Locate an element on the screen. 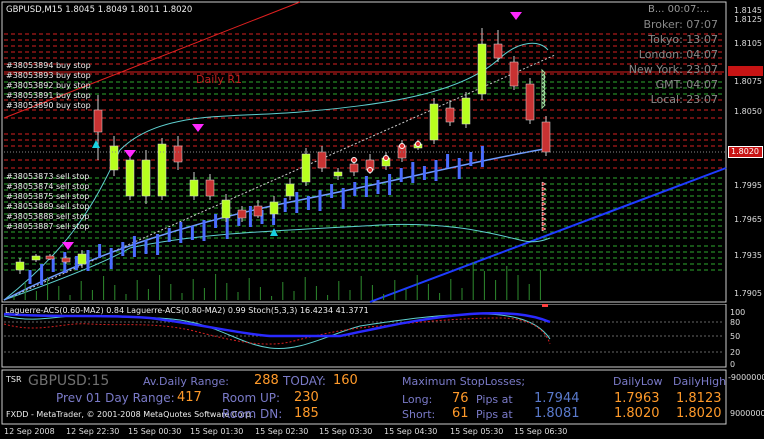 This screenshot has height=439, width=764. time-tick: 15 Sep 05:30 is located at coordinates (477, 431).